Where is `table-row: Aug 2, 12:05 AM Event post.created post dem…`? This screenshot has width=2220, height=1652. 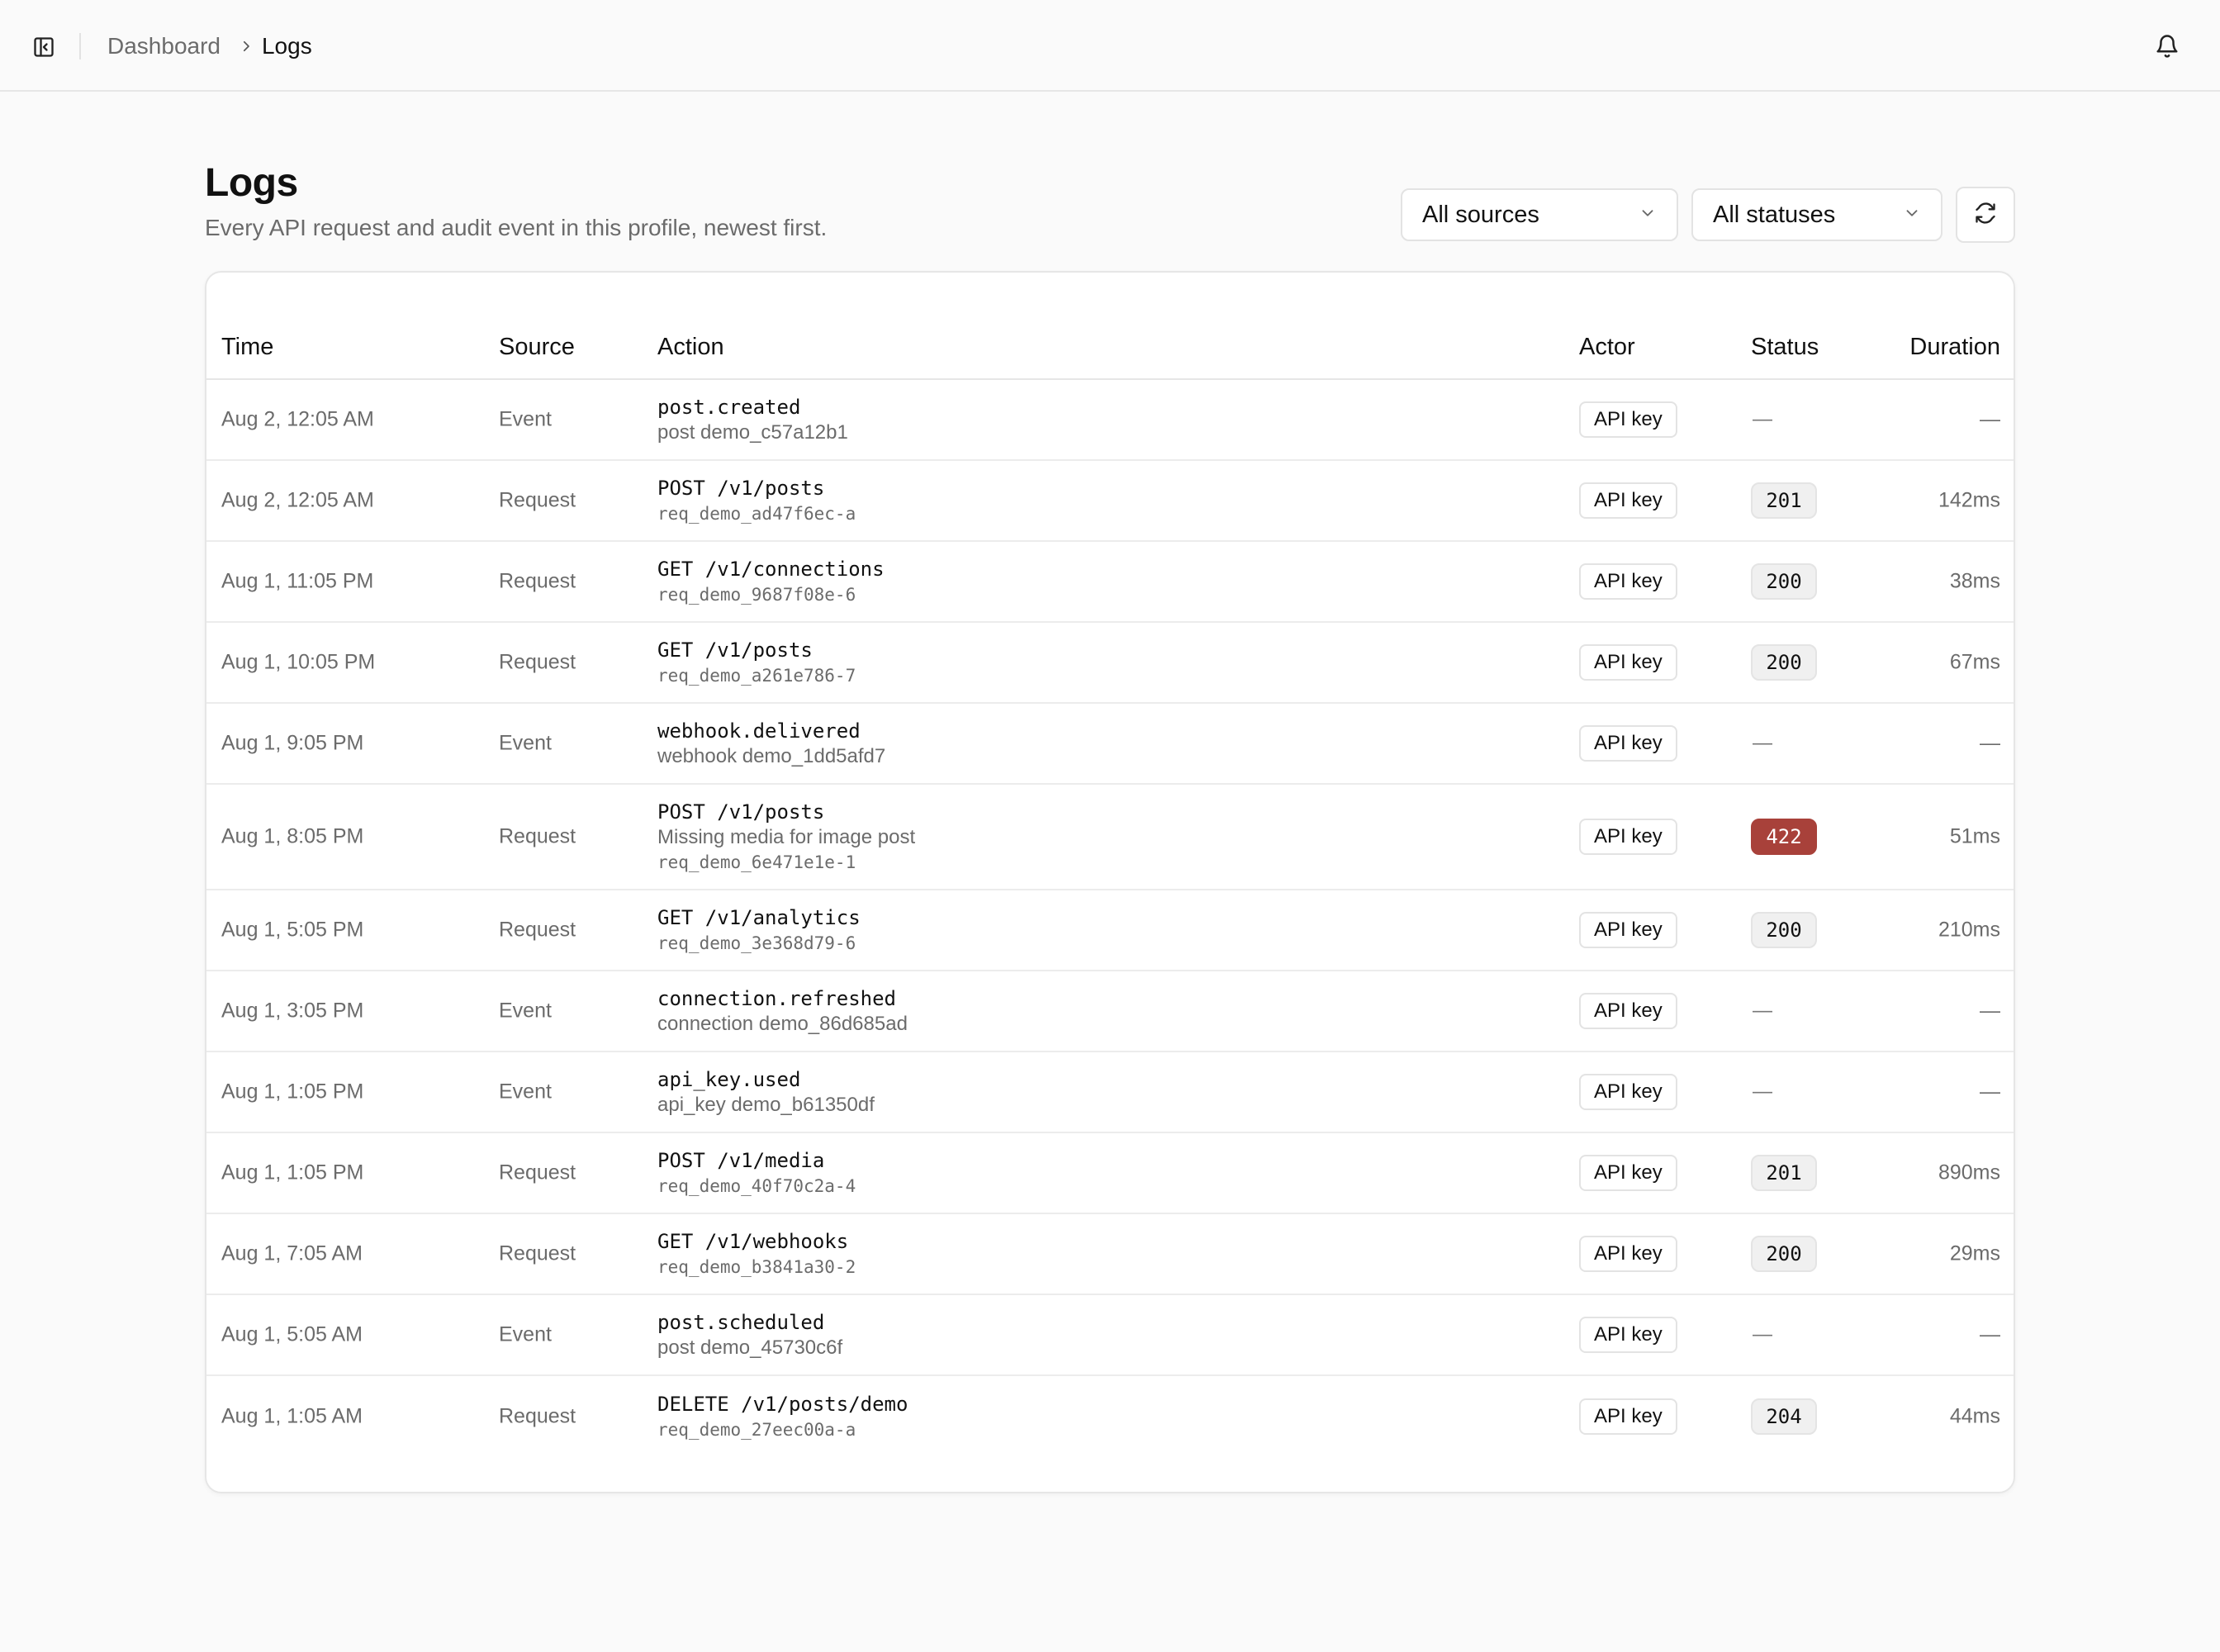 table-row: Aug 2, 12:05 AM Event post.created post dem… is located at coordinates (1110, 420).